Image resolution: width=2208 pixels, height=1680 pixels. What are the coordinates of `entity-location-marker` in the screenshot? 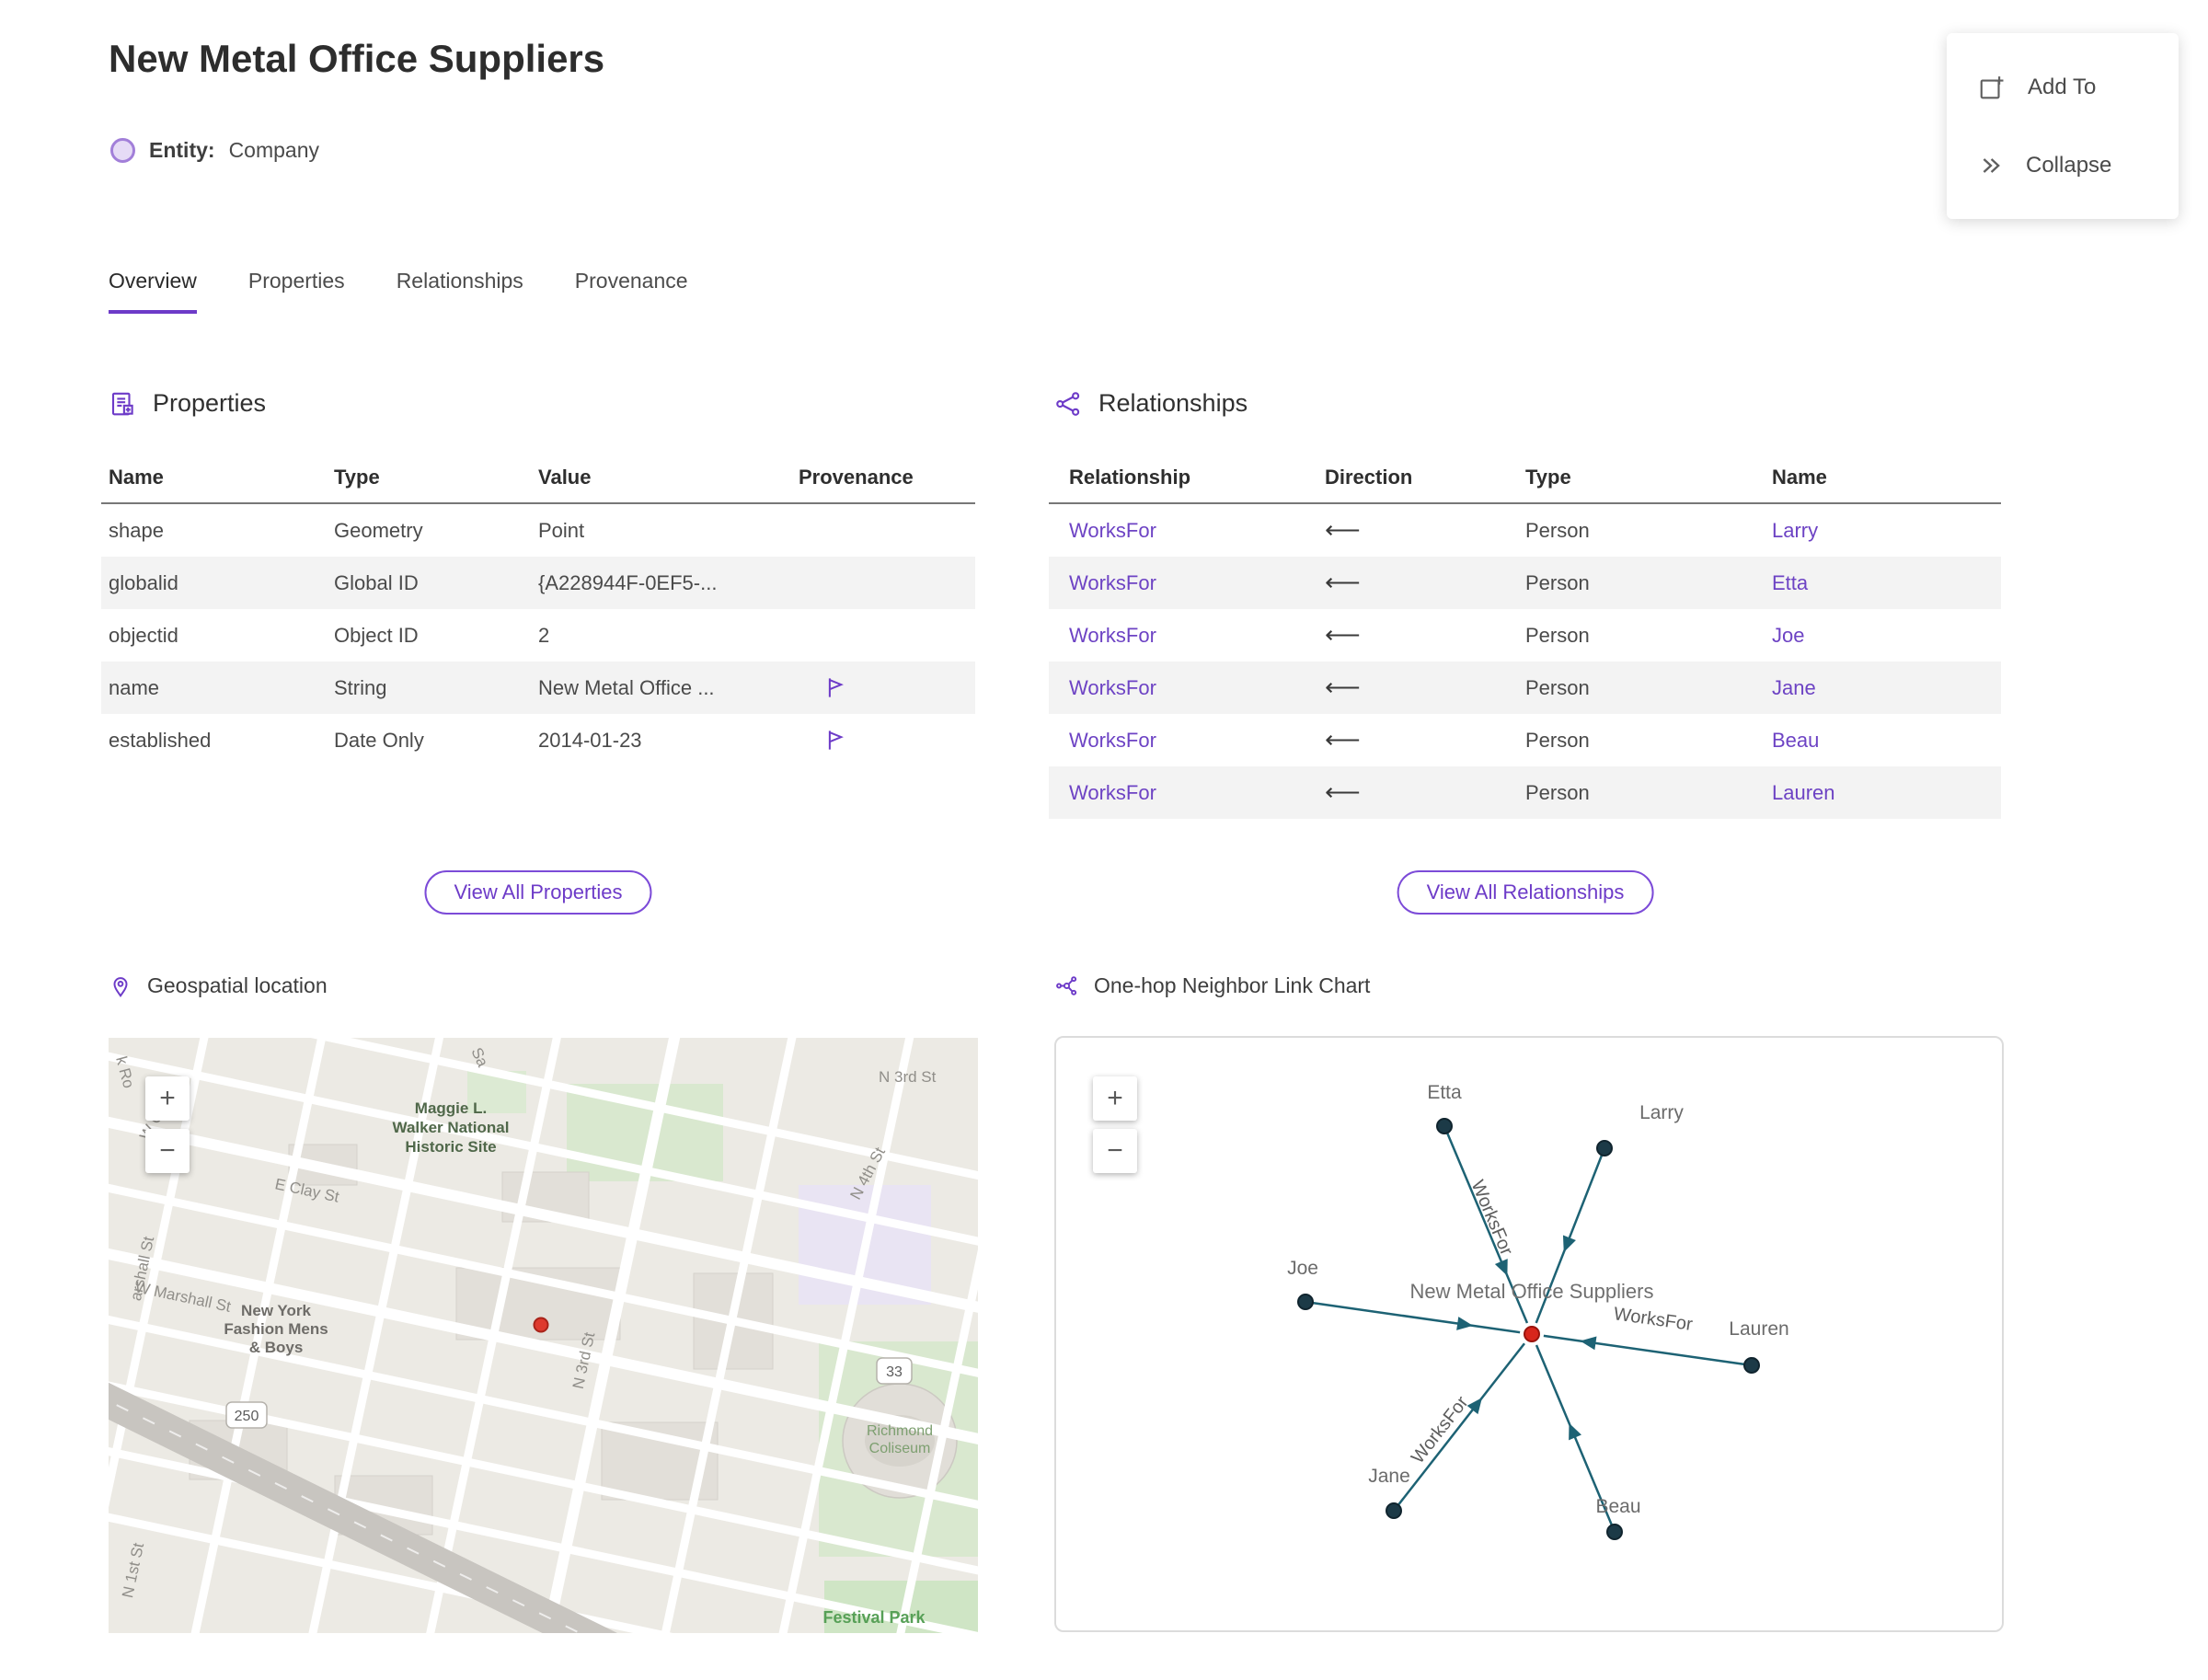 It's located at (541, 1325).